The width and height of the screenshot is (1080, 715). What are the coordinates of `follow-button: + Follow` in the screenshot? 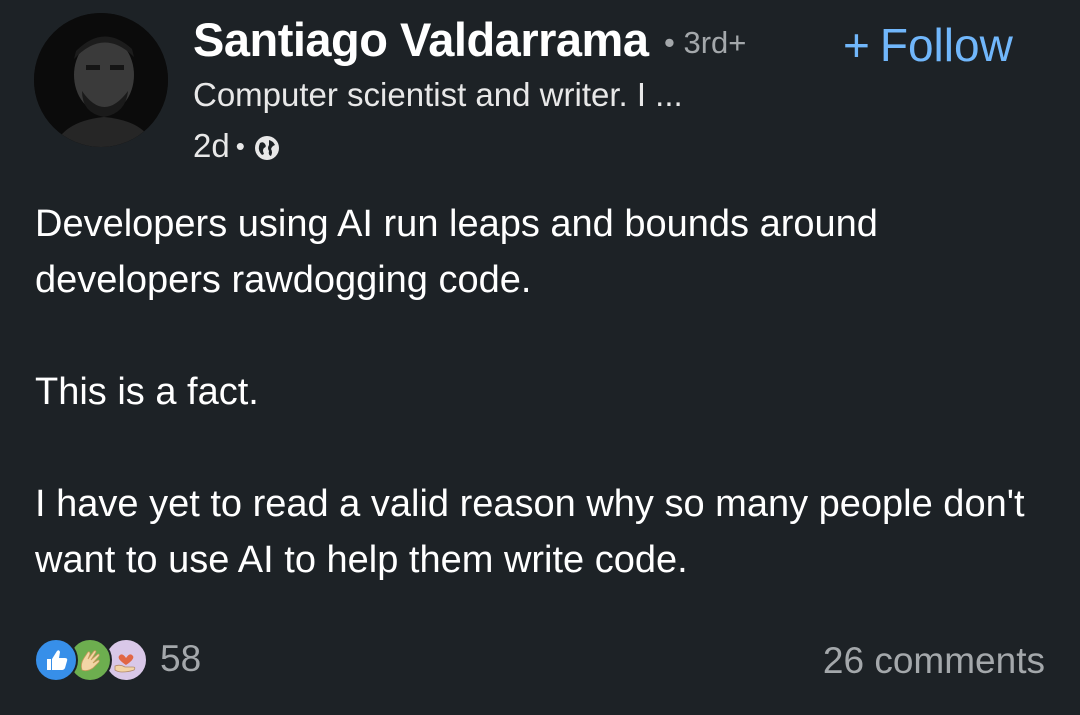 It's located at (928, 45).